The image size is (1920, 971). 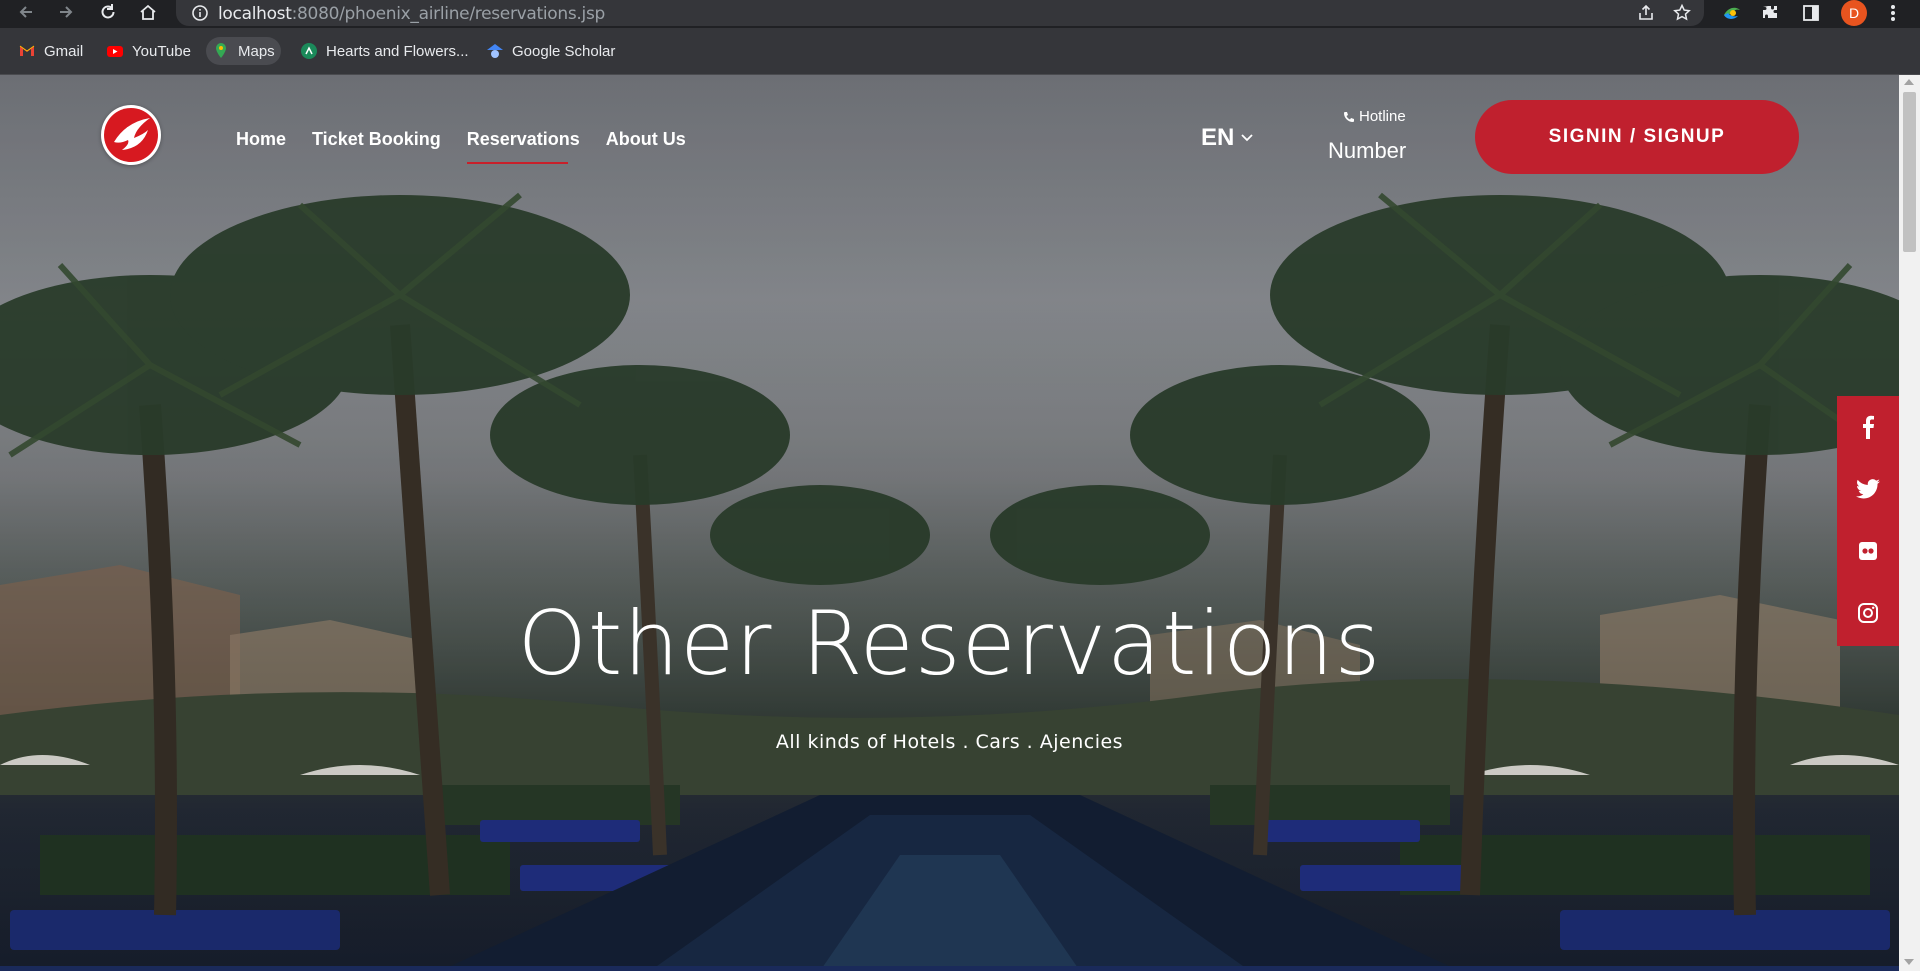 I want to click on bookmark-youtube: YouTube, so click(x=148, y=51).